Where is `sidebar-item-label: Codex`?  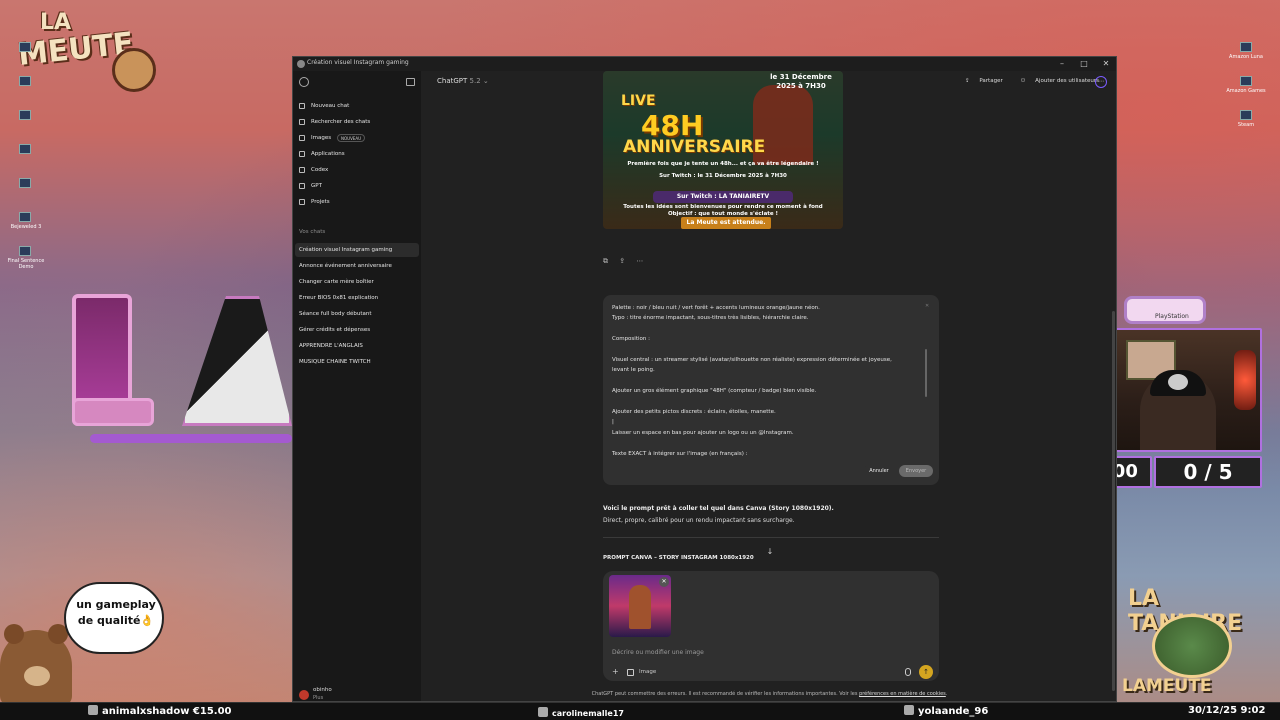
sidebar-item-label: Codex is located at coordinates (320, 170).